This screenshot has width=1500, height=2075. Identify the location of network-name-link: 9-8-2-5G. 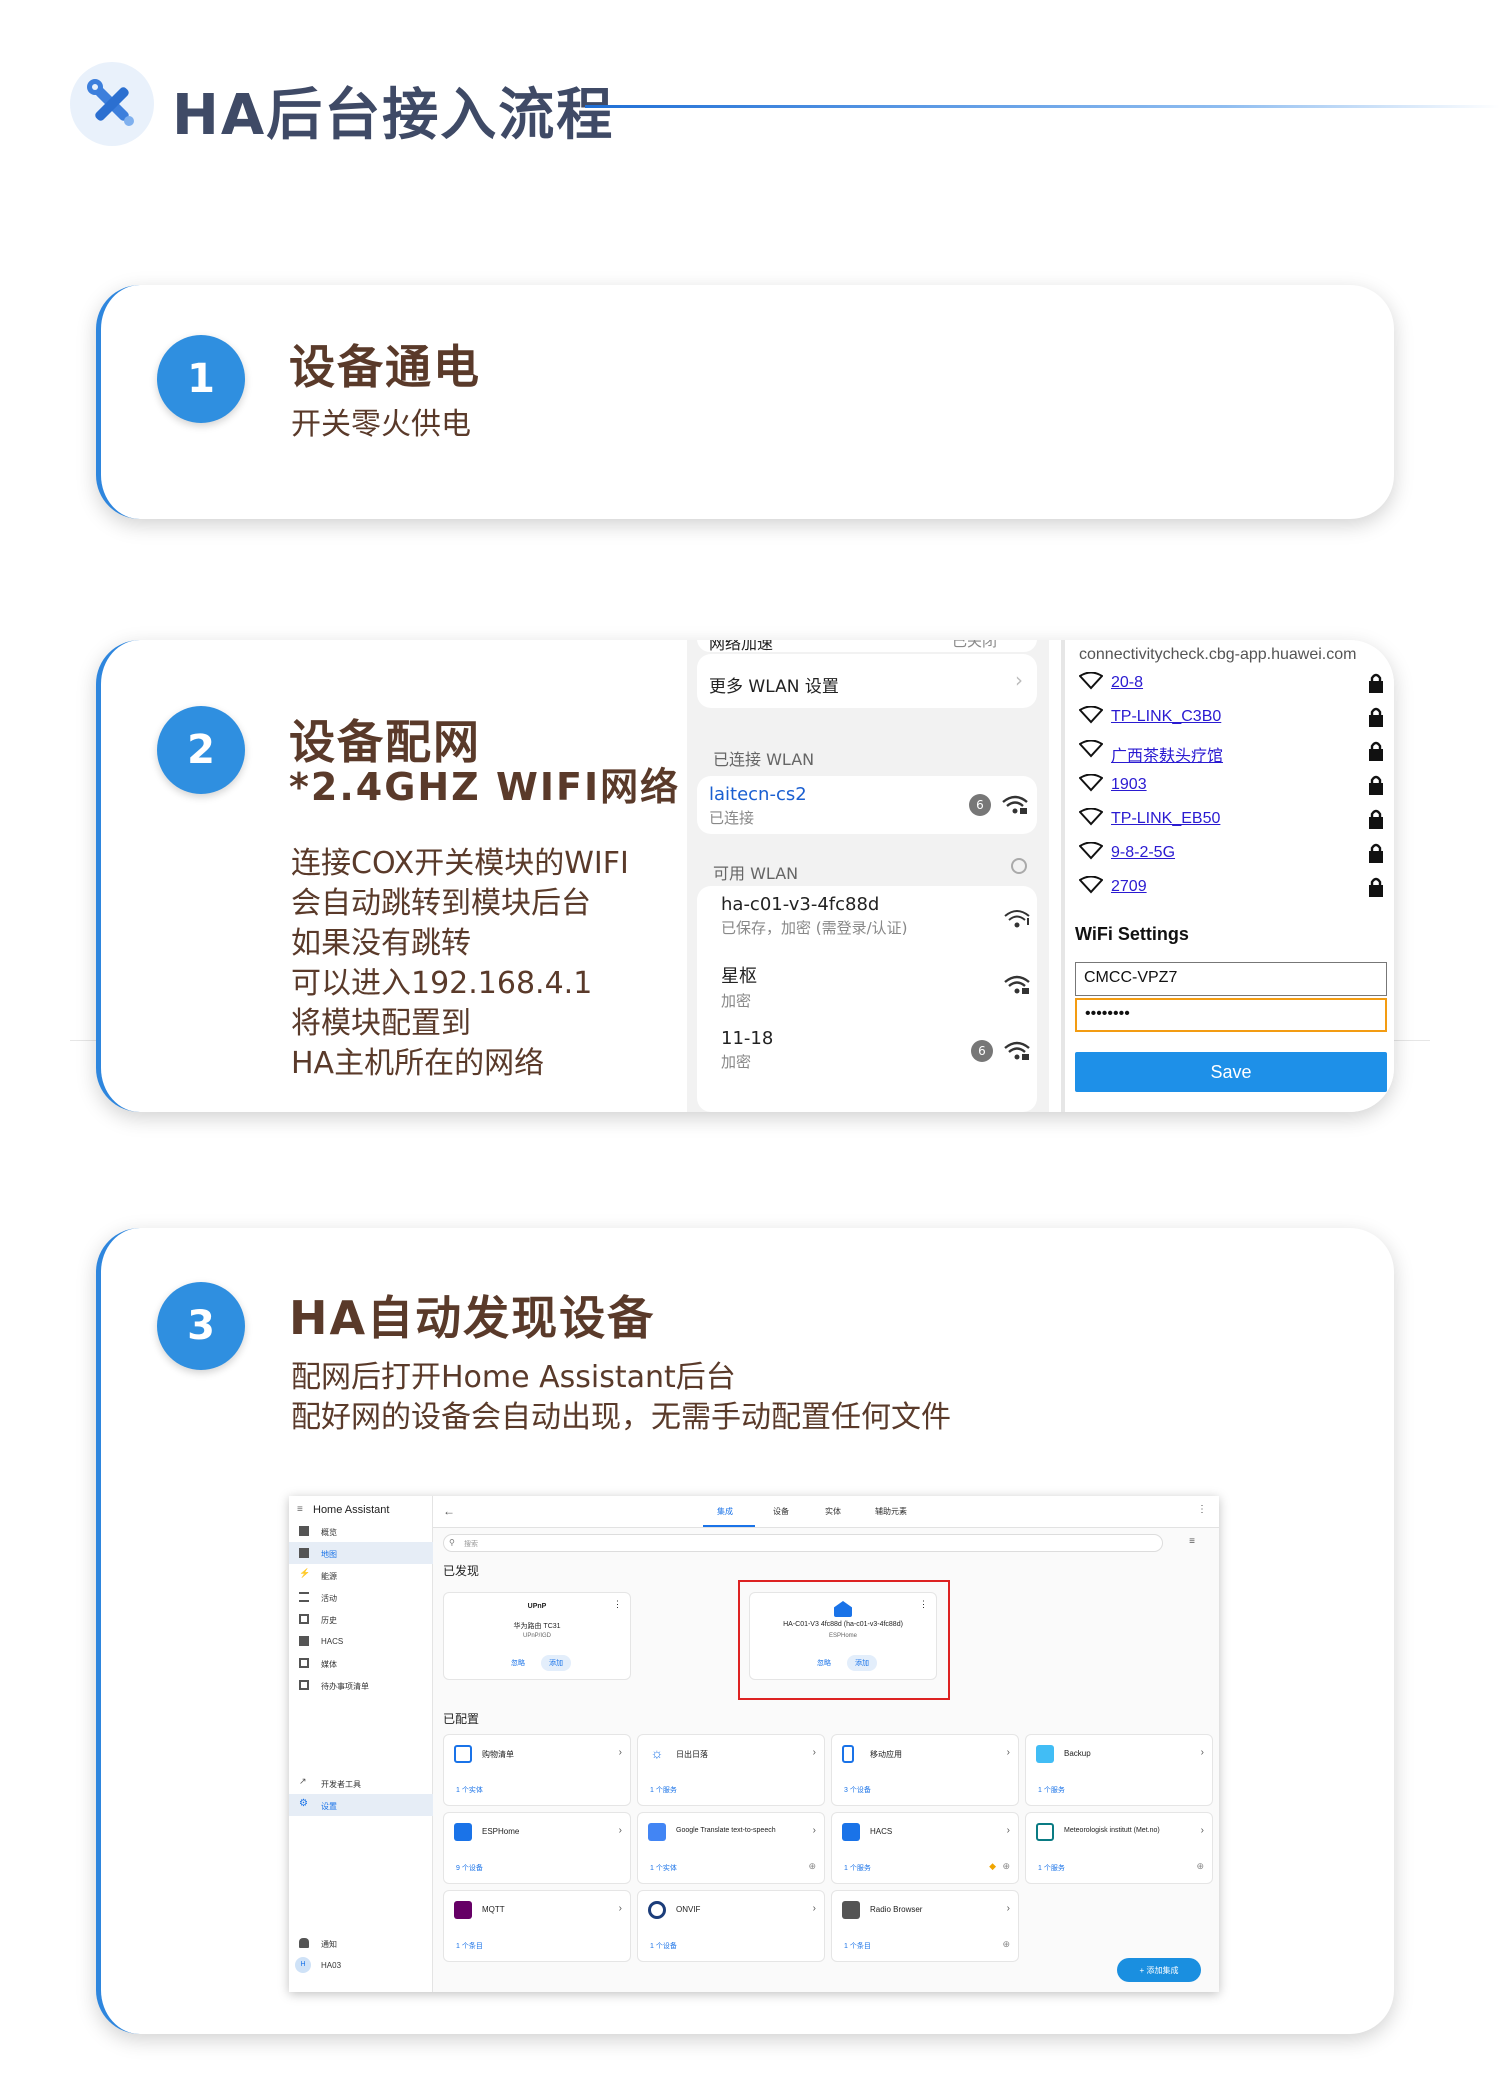
(1143, 853).